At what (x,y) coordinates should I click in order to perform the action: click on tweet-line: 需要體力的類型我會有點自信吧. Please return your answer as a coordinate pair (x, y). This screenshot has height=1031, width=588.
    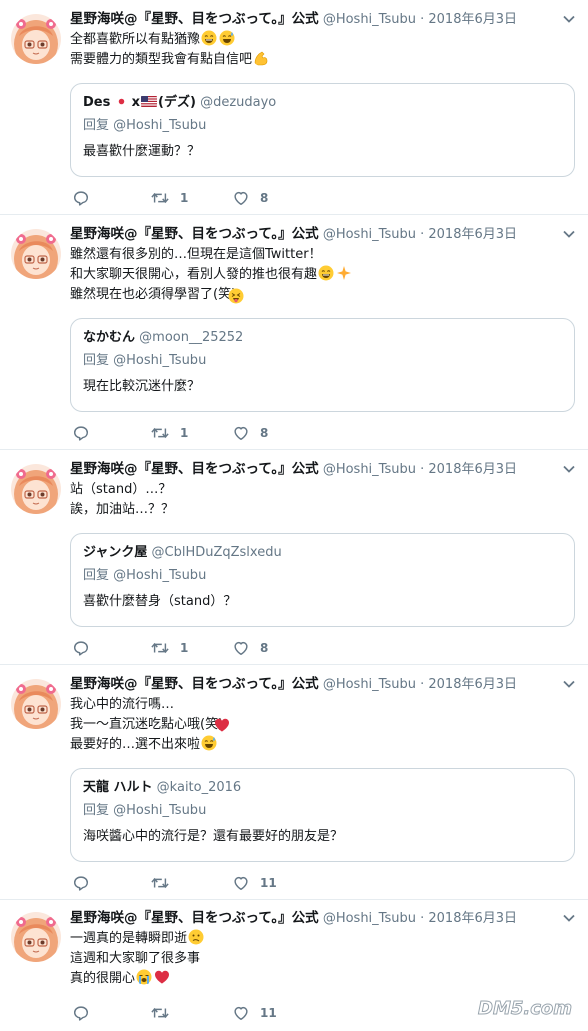
    Looking at the image, I should click on (161, 59).